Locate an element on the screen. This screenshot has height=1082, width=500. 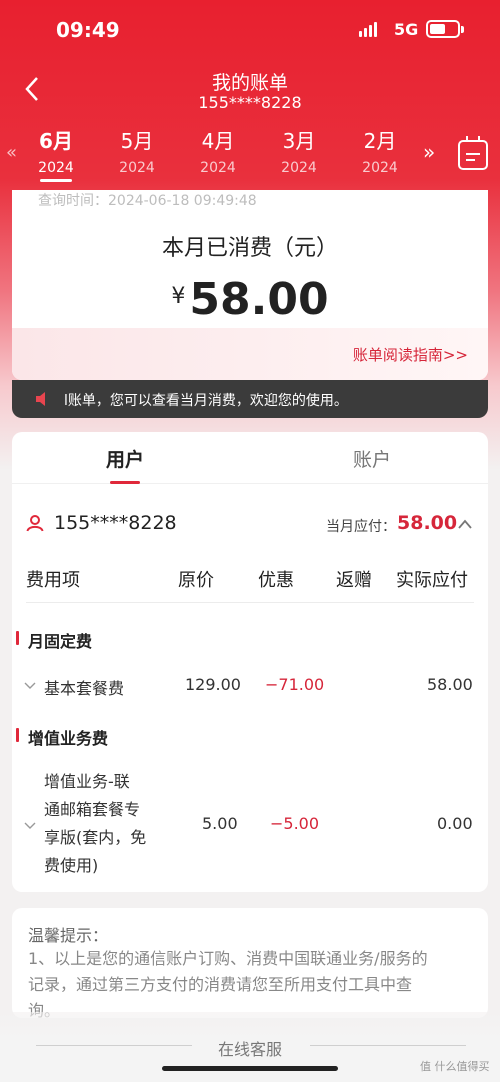
month-tab-mar: 3月 2024 is located at coordinates (299, 151).